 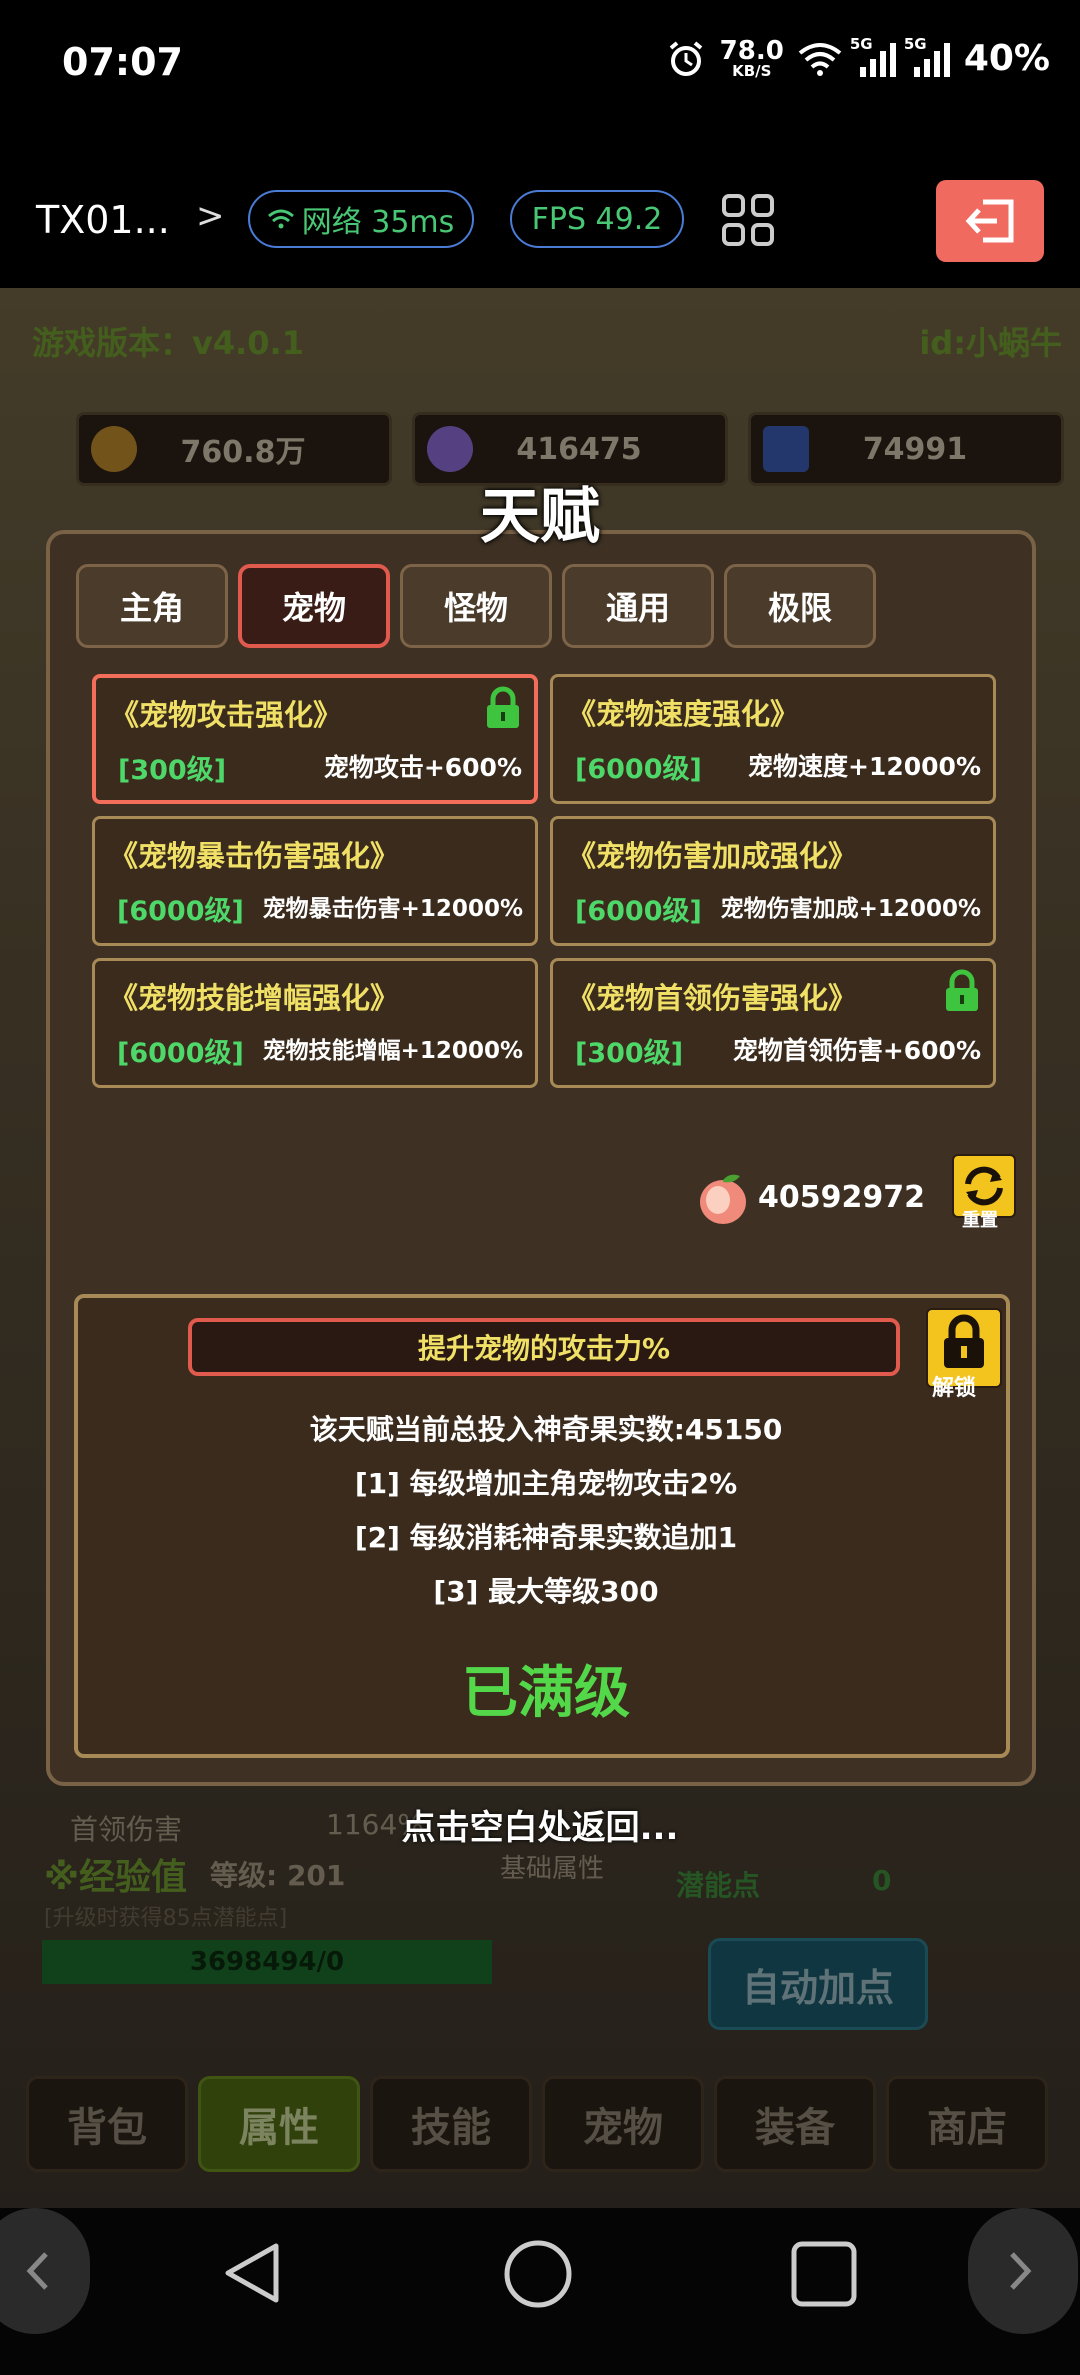 I want to click on fps-pill: FPS 49.2, so click(x=597, y=219).